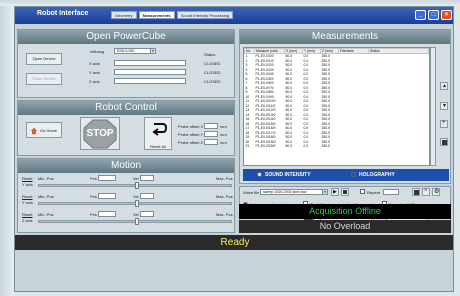  What do you see at coordinates (126, 51) in the screenshot?
I see `initbaud-value: ESD:0,250` at bounding box center [126, 51].